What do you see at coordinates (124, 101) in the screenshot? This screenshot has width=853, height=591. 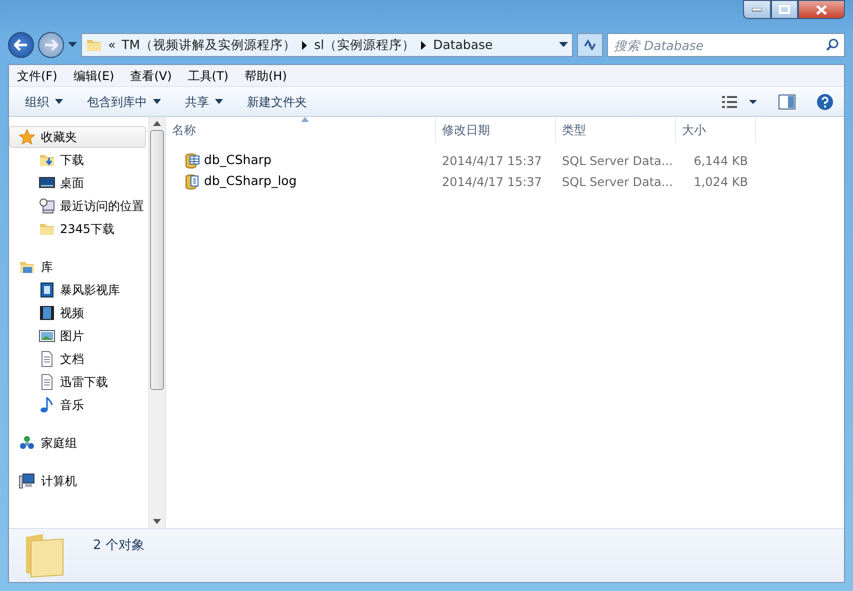 I see `toolbar-button: 包含到库中` at bounding box center [124, 101].